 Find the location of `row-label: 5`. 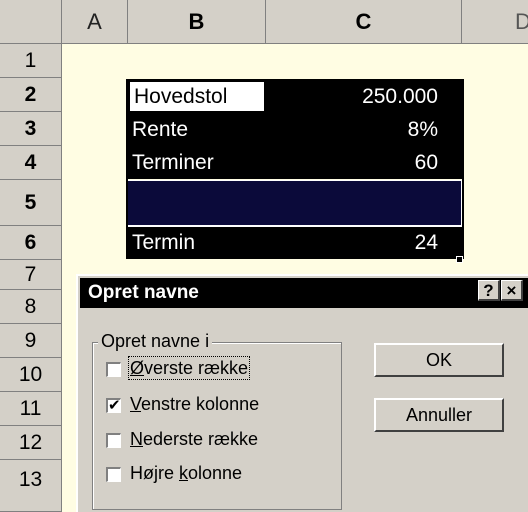

row-label: 5 is located at coordinates (30, 202).